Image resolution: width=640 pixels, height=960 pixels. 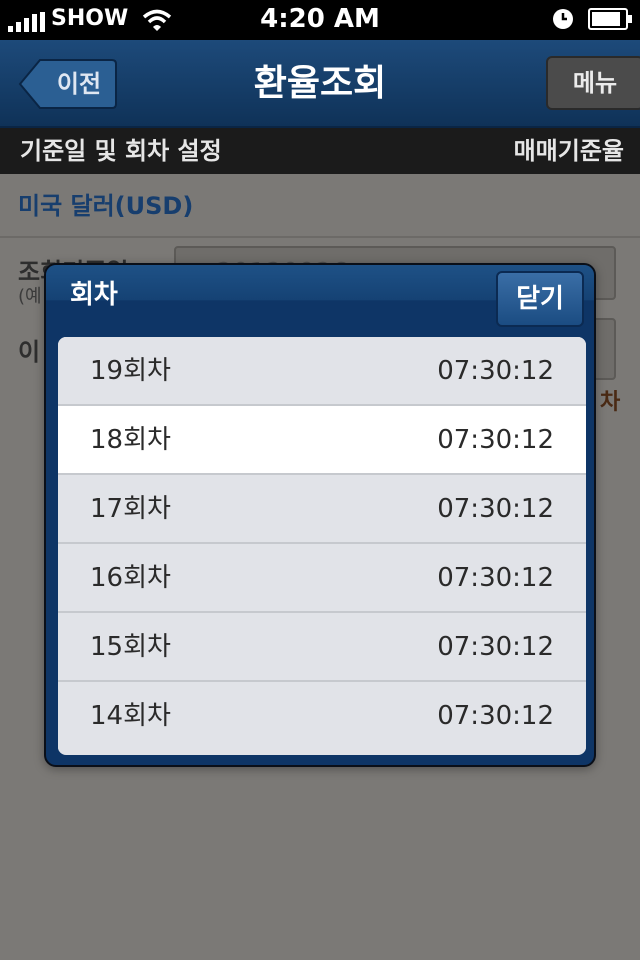 I want to click on back-button-label: 이전, so click(x=79, y=84).